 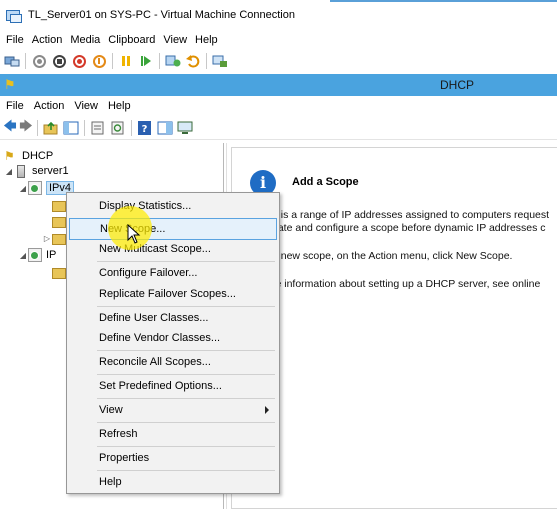 I want to click on vm-menu-file: File, so click(x=17, y=40).